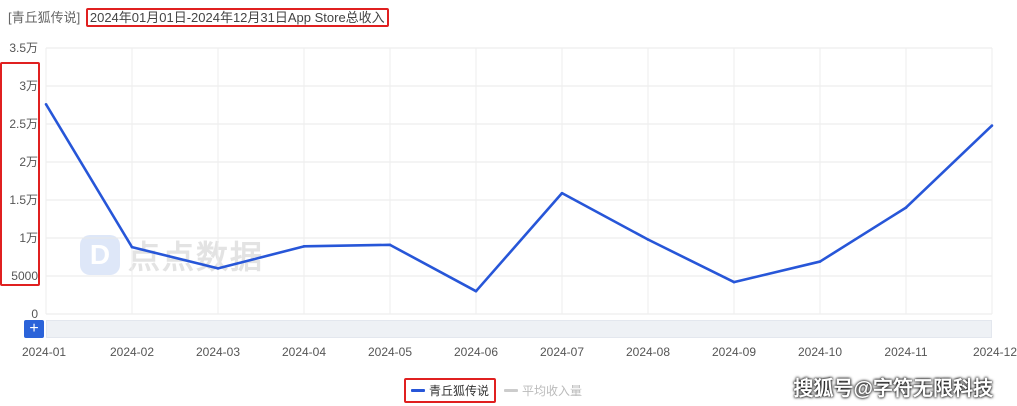 The image size is (1017, 406). What do you see at coordinates (28, 86) in the screenshot?
I see `y-tick-label: 3万` at bounding box center [28, 86].